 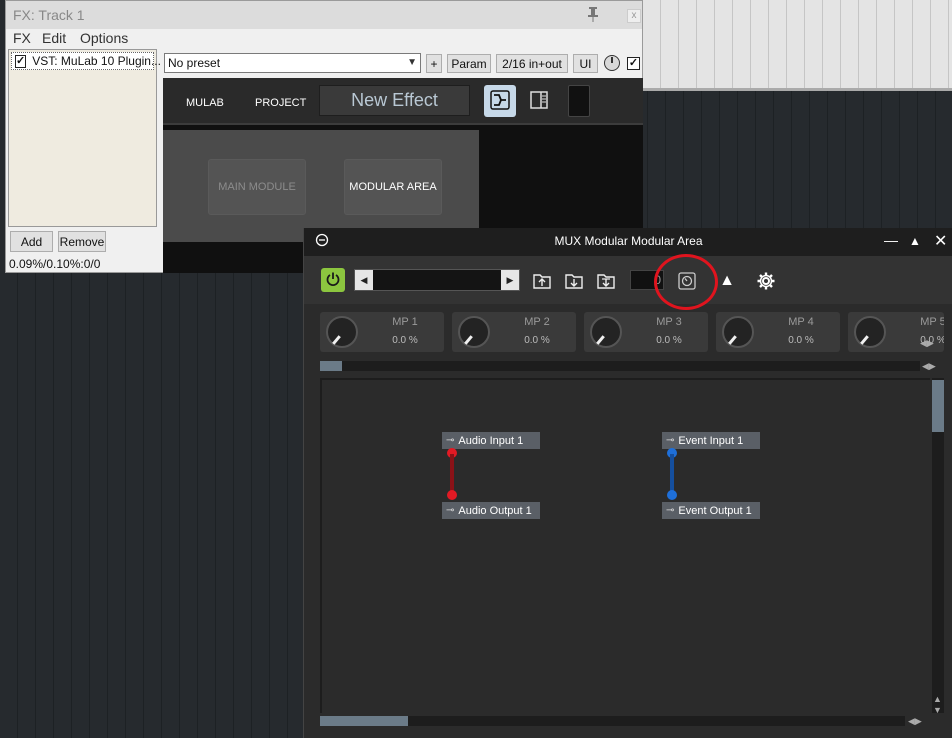 I want to click on audio-input-node: ⊸ Audio Input 1, so click(x=491, y=440).